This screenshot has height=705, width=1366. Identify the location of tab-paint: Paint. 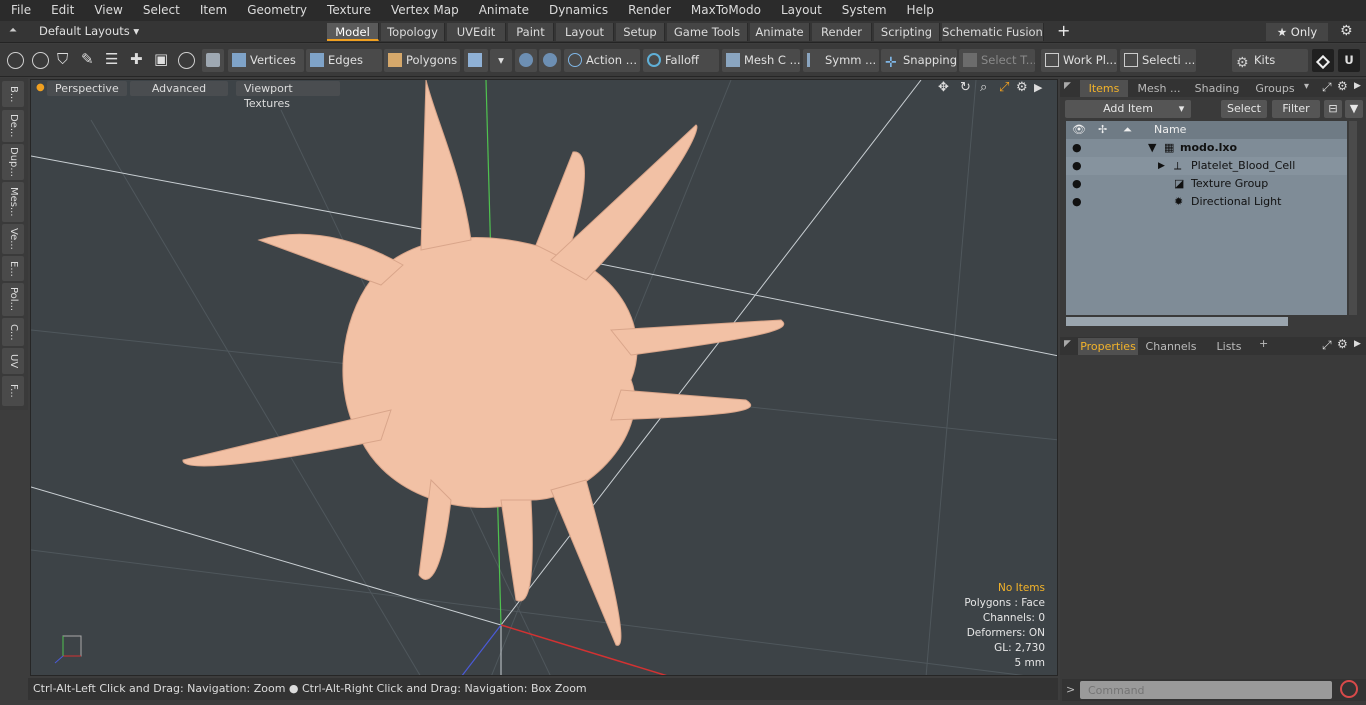
(531, 32).